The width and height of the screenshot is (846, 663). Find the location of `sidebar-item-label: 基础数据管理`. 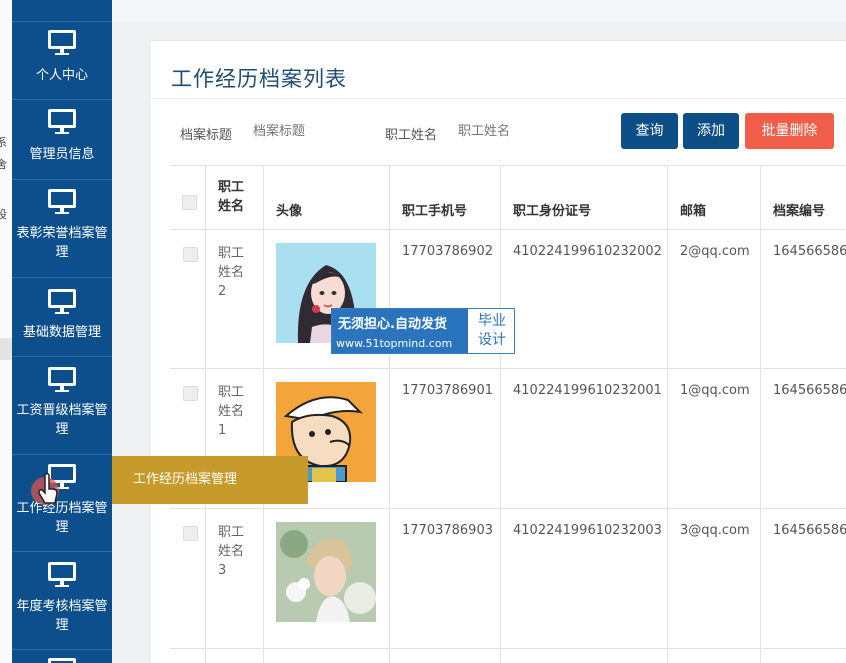

sidebar-item-label: 基础数据管理 is located at coordinates (61, 332).